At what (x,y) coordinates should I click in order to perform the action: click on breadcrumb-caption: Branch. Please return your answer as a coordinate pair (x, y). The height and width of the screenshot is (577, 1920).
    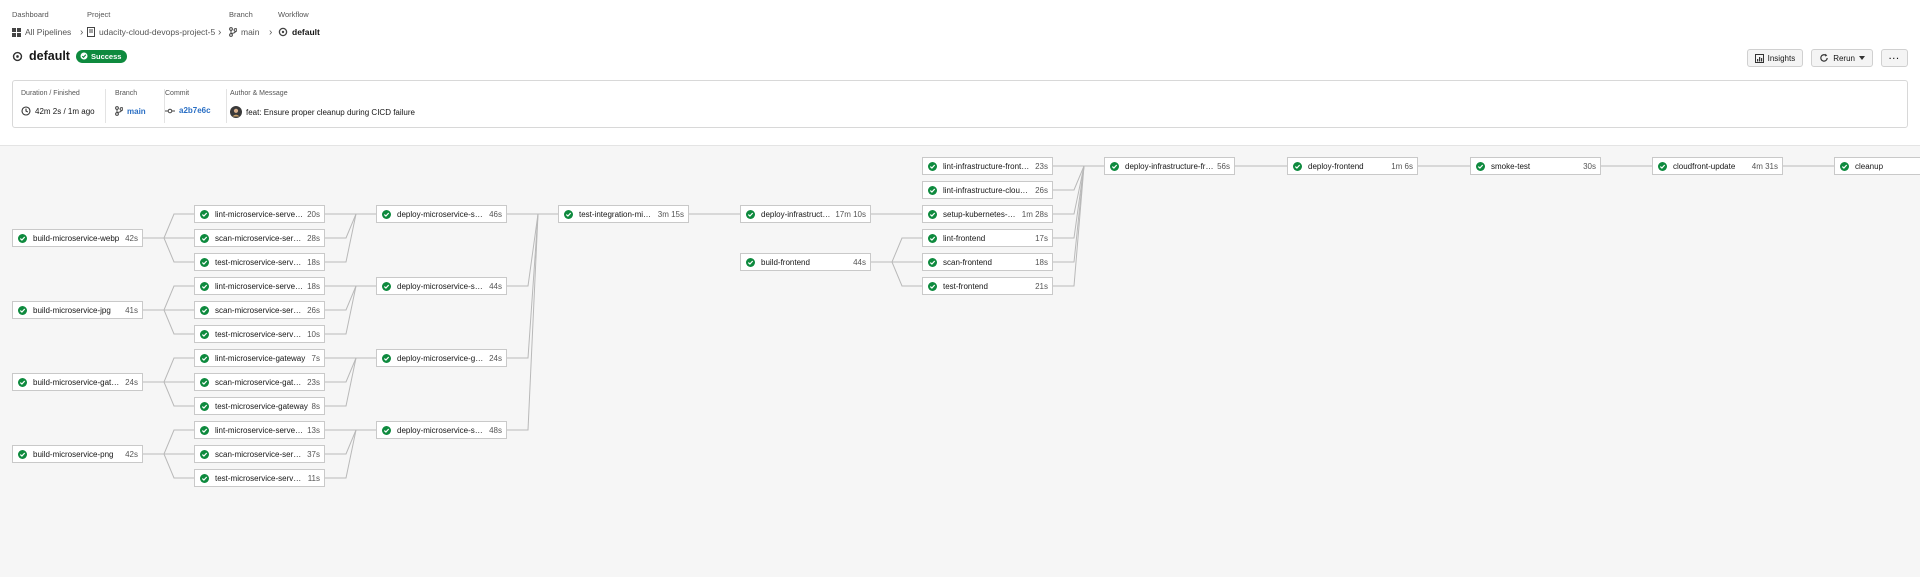
    Looking at the image, I should click on (241, 14).